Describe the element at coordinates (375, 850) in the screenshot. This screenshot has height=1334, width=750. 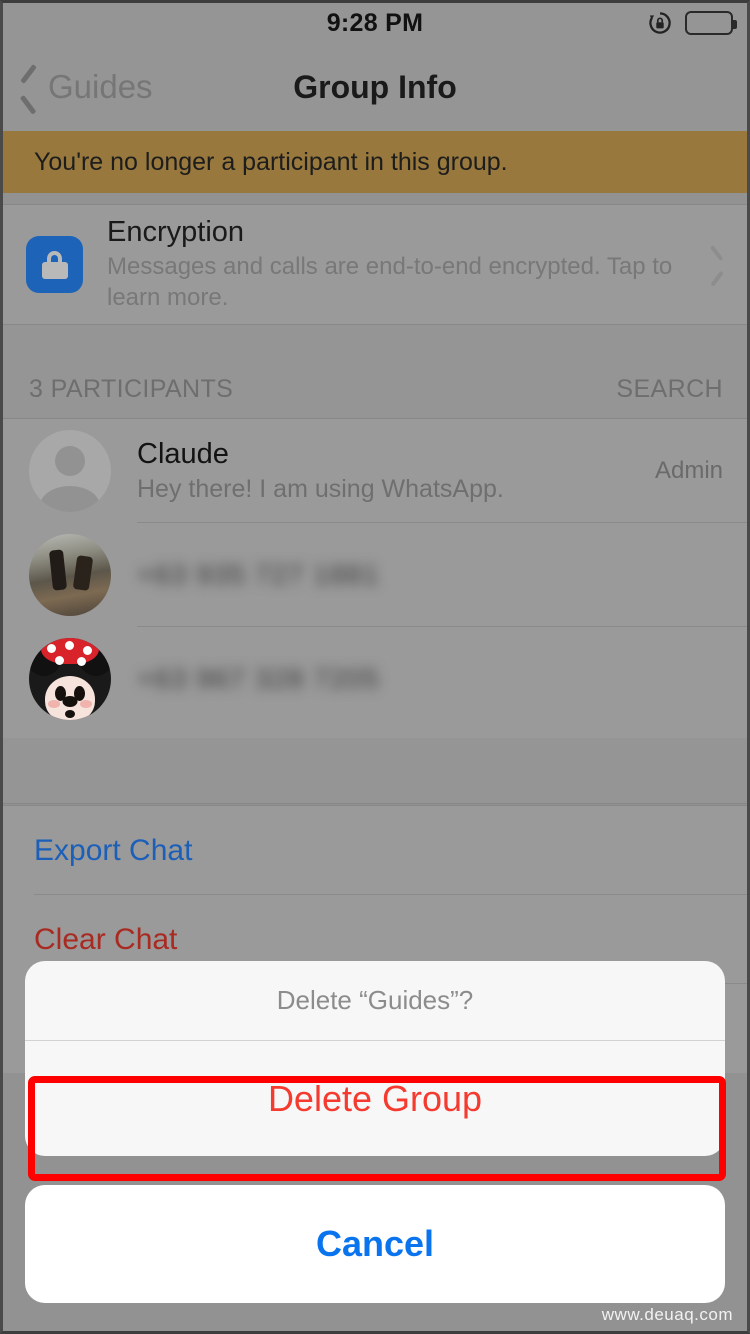
I see `export-chat-row: Export Chat` at that location.